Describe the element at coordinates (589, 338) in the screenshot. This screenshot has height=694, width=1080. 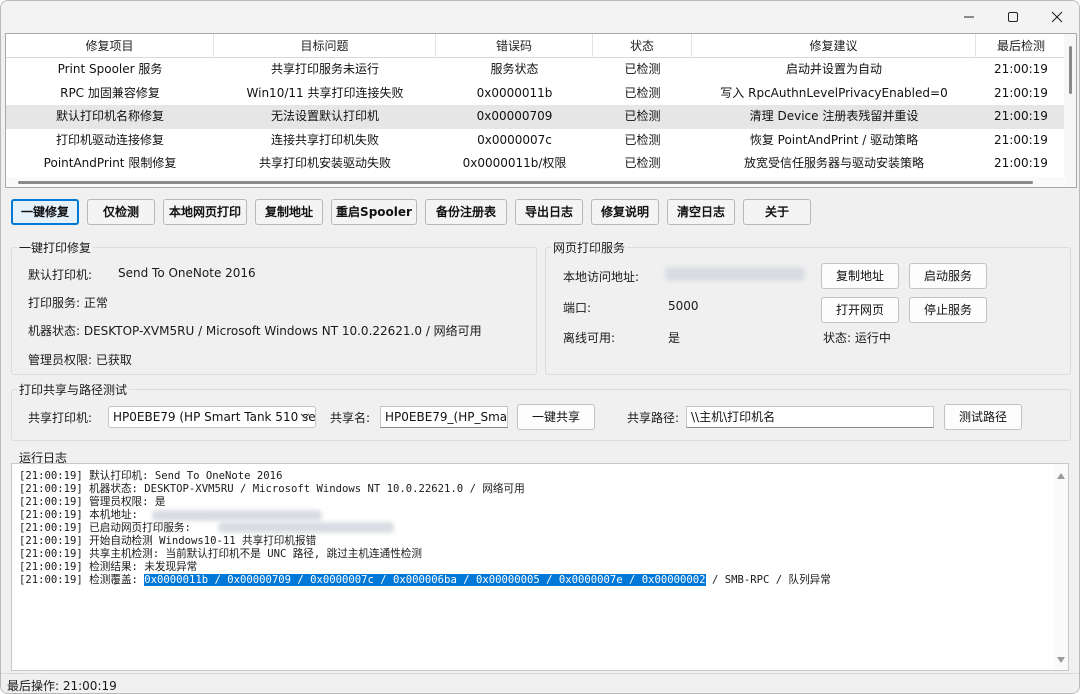
I see `offline-label: 离线可用:` at that location.